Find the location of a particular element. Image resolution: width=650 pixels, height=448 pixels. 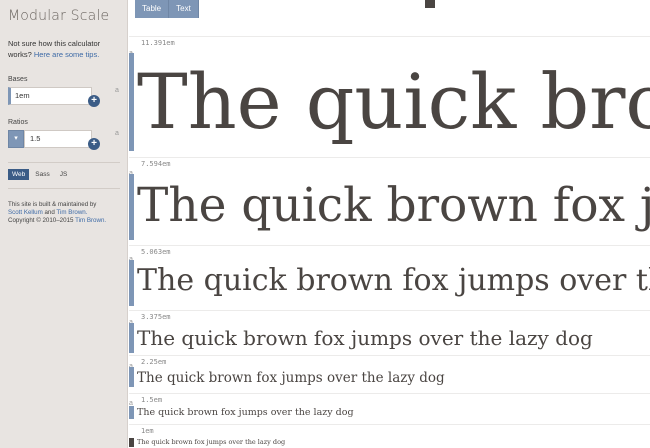

credits-and: and is located at coordinates (49, 212).